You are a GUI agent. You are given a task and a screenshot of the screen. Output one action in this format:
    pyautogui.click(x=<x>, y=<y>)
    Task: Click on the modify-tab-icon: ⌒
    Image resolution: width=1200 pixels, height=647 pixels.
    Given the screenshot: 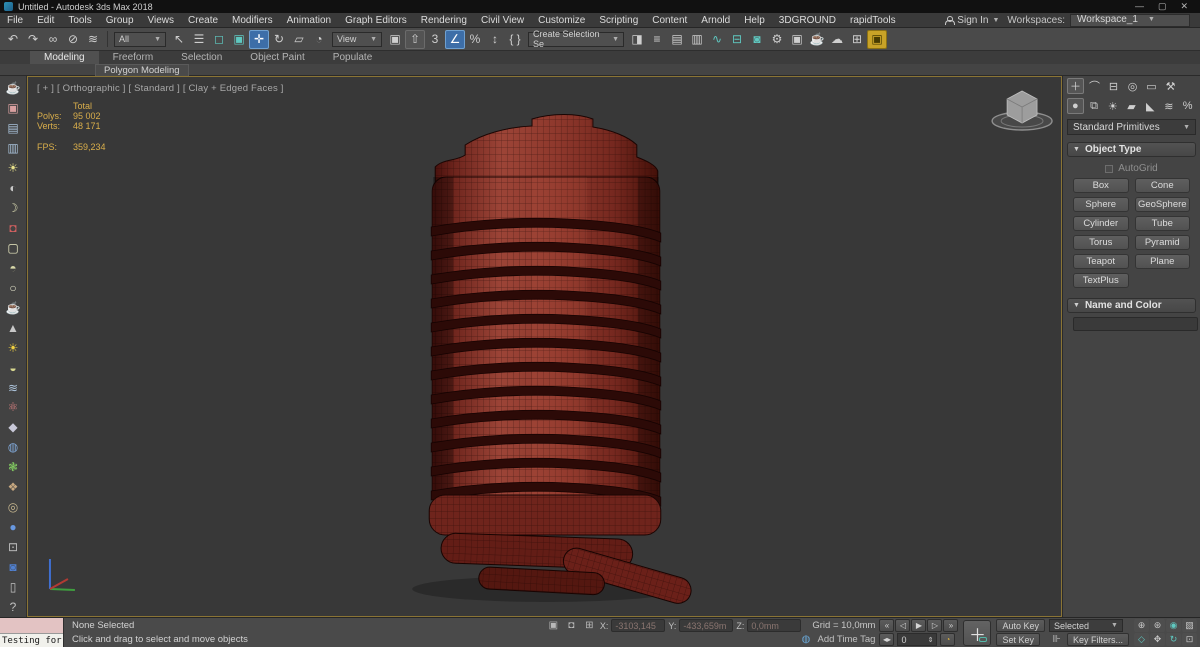 What is the action you would take?
    pyautogui.click(x=1094, y=86)
    